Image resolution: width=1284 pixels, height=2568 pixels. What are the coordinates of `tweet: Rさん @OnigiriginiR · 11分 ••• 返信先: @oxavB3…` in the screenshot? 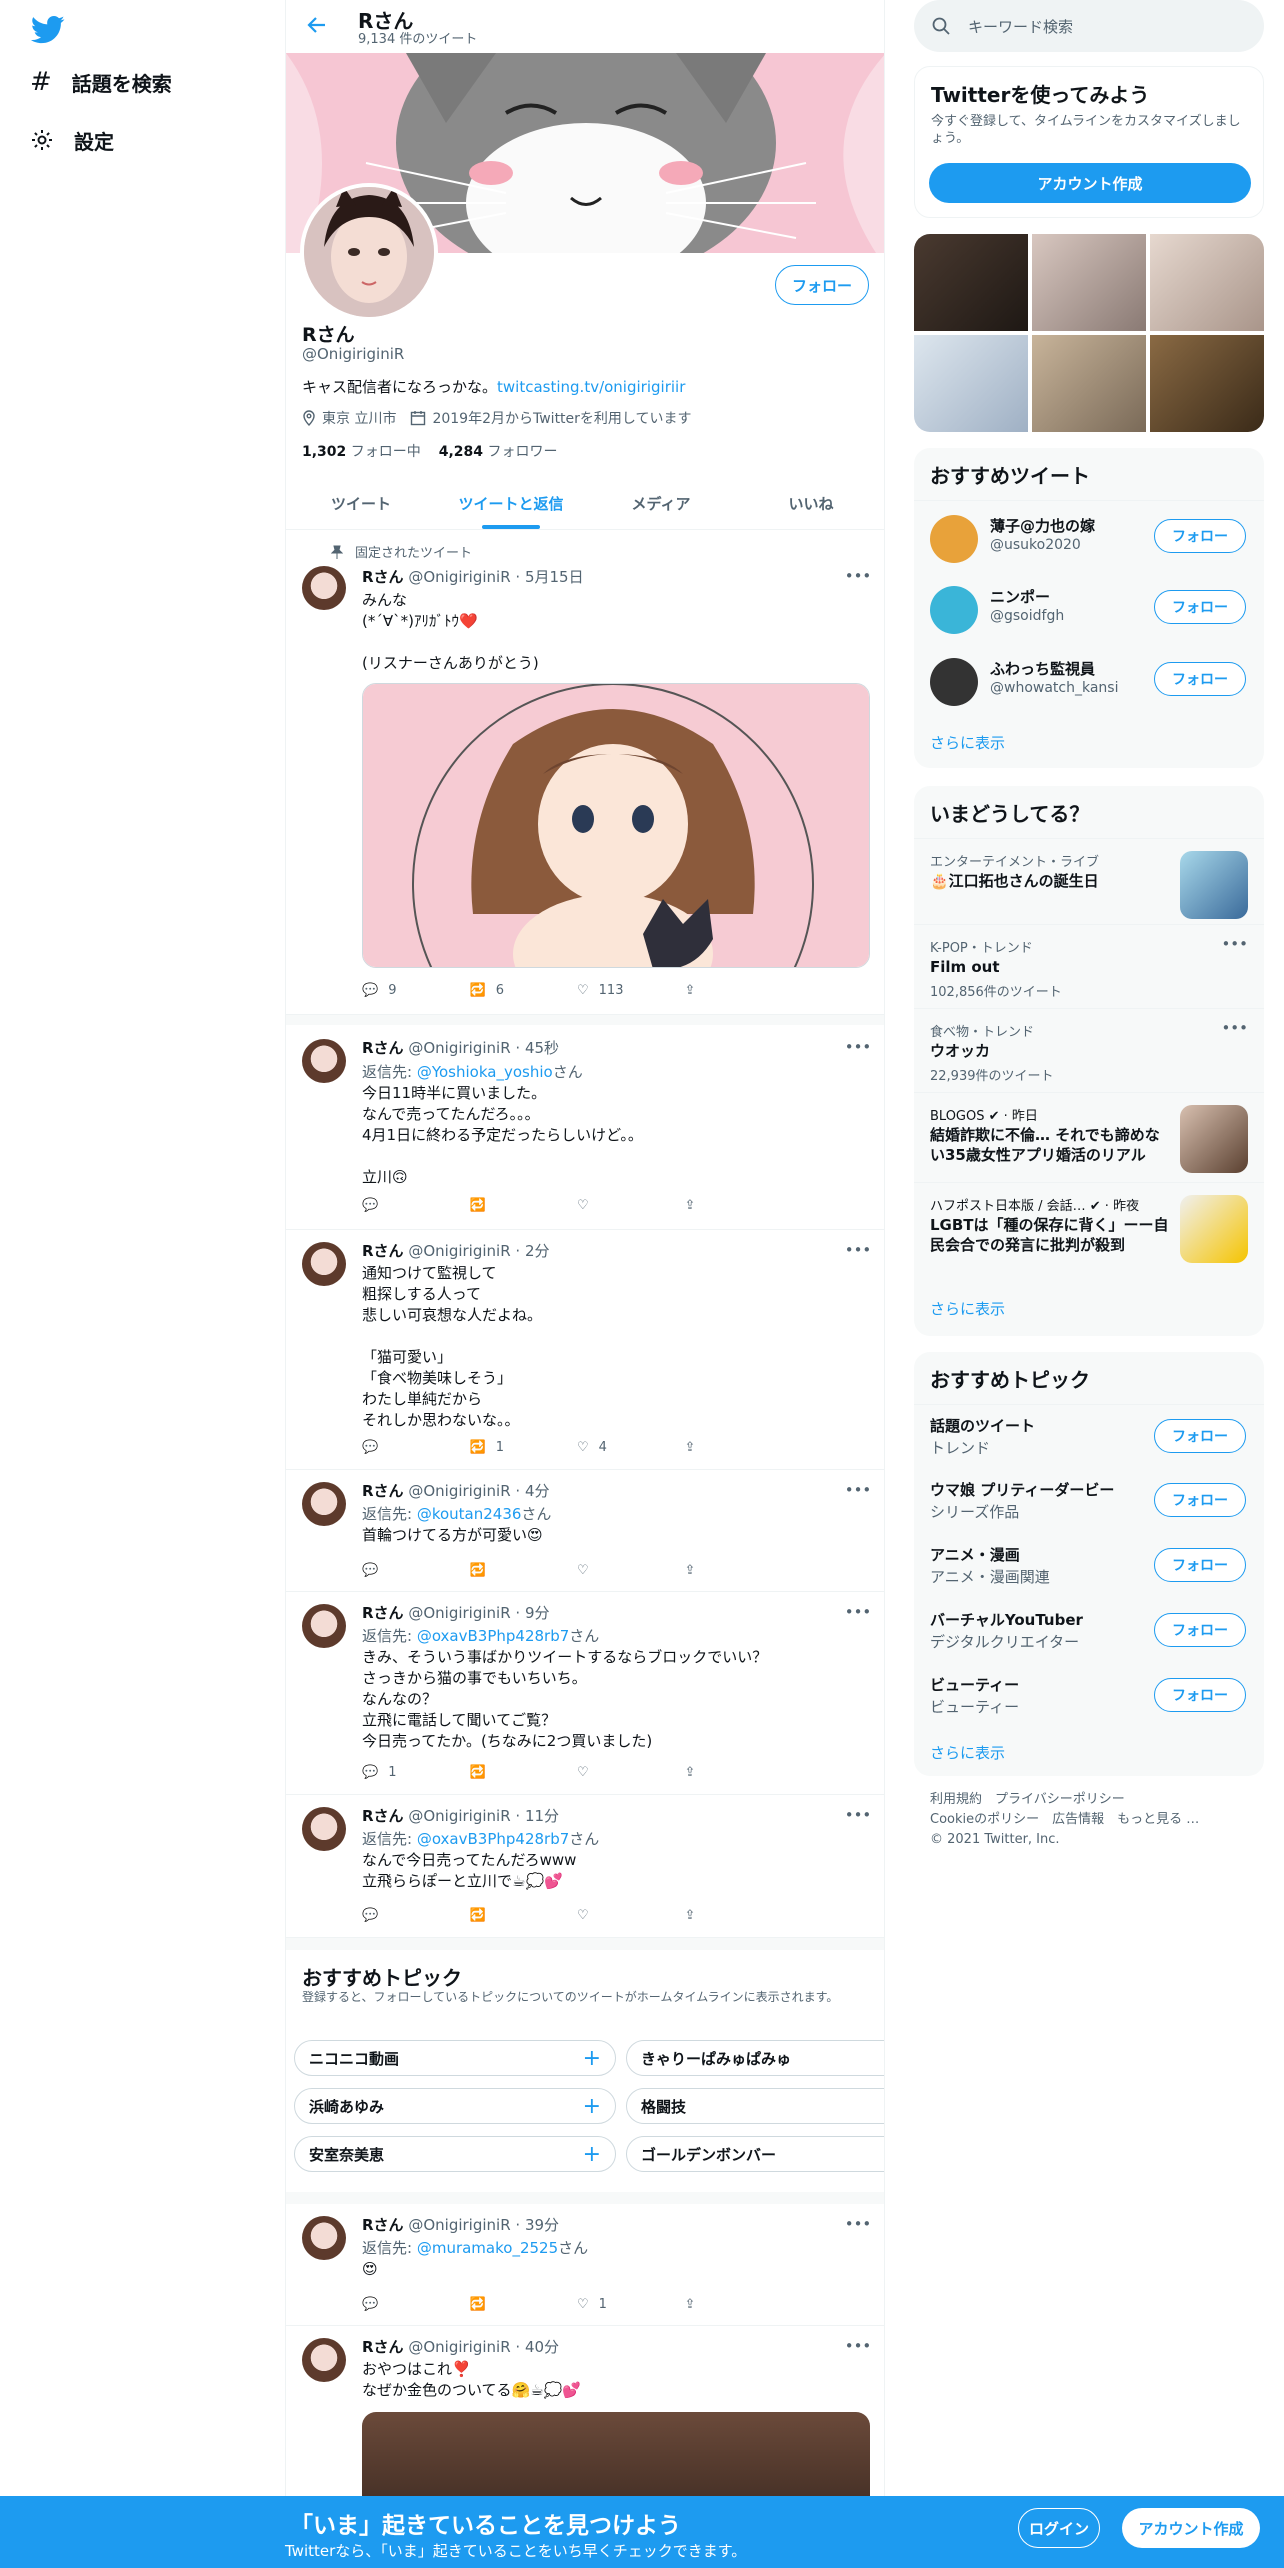 It's located at (585, 1866).